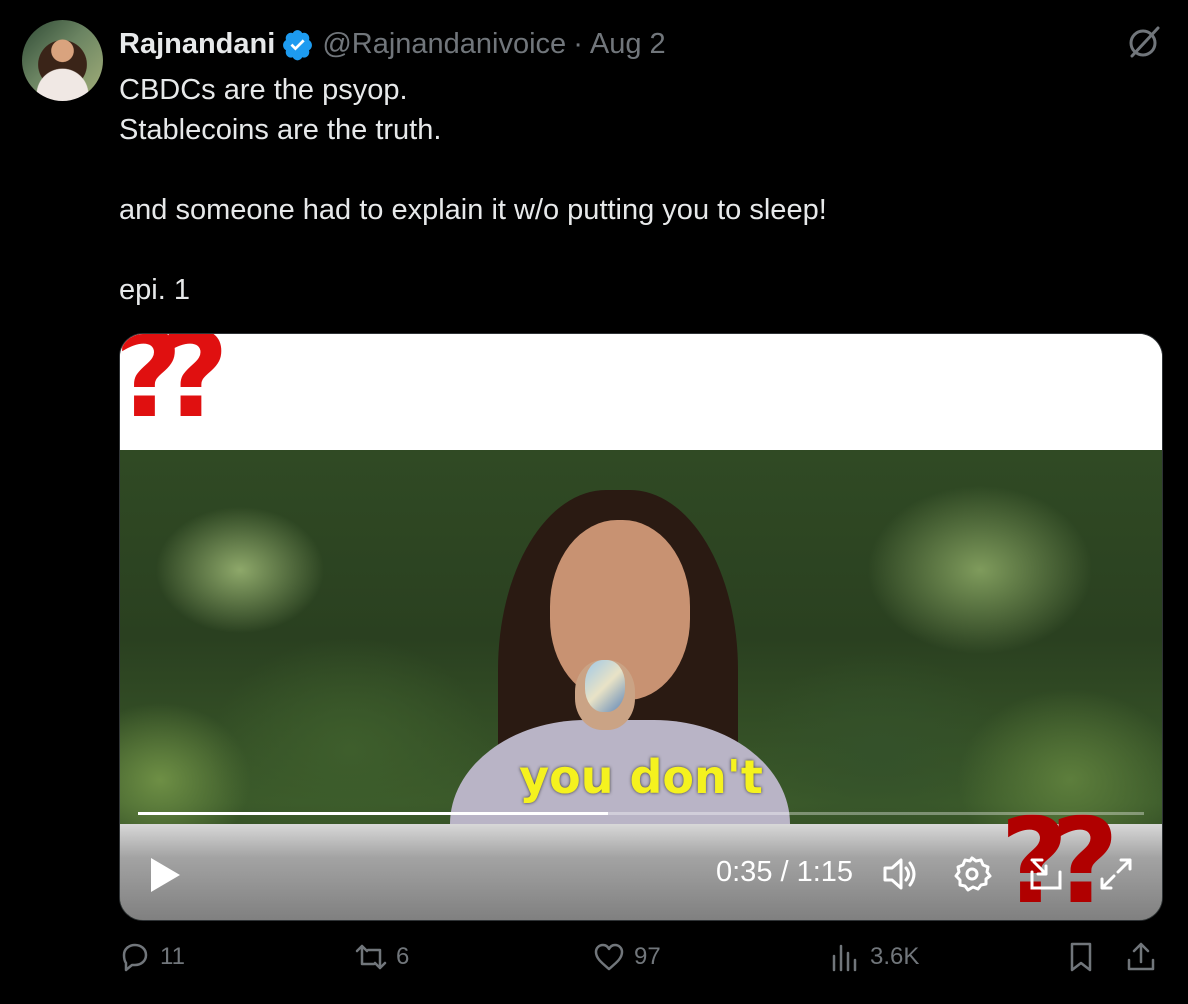  I want to click on bookmark-icon, so click(1081, 957).